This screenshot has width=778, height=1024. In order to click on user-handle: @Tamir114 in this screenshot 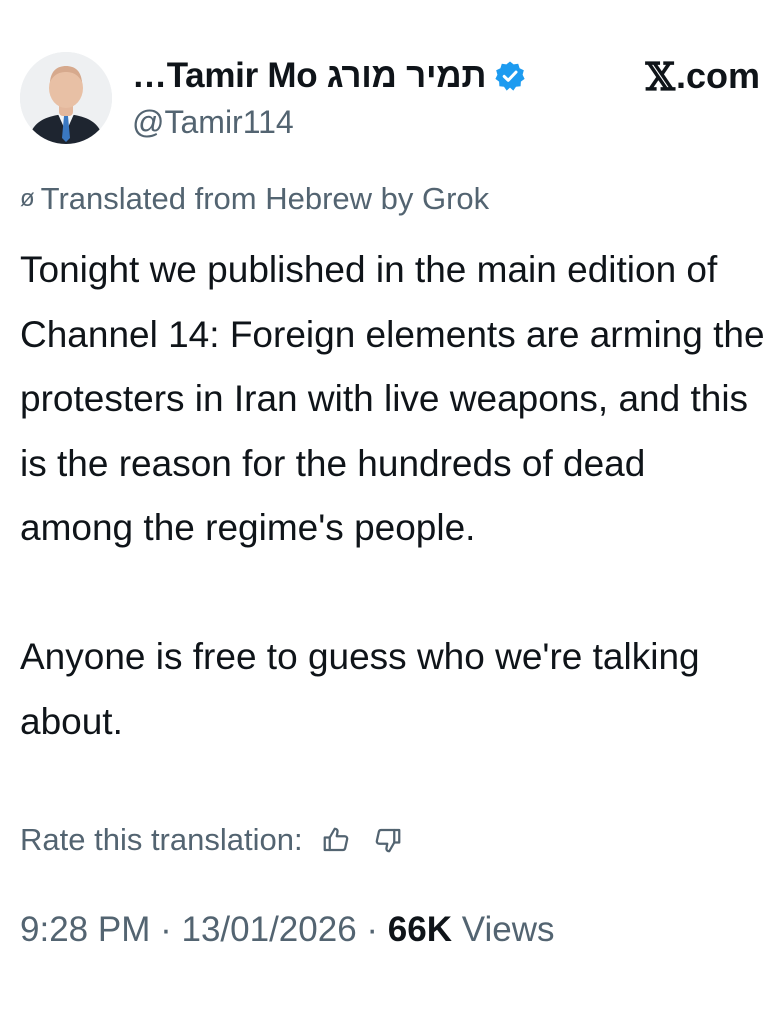, I will do `click(213, 122)`.